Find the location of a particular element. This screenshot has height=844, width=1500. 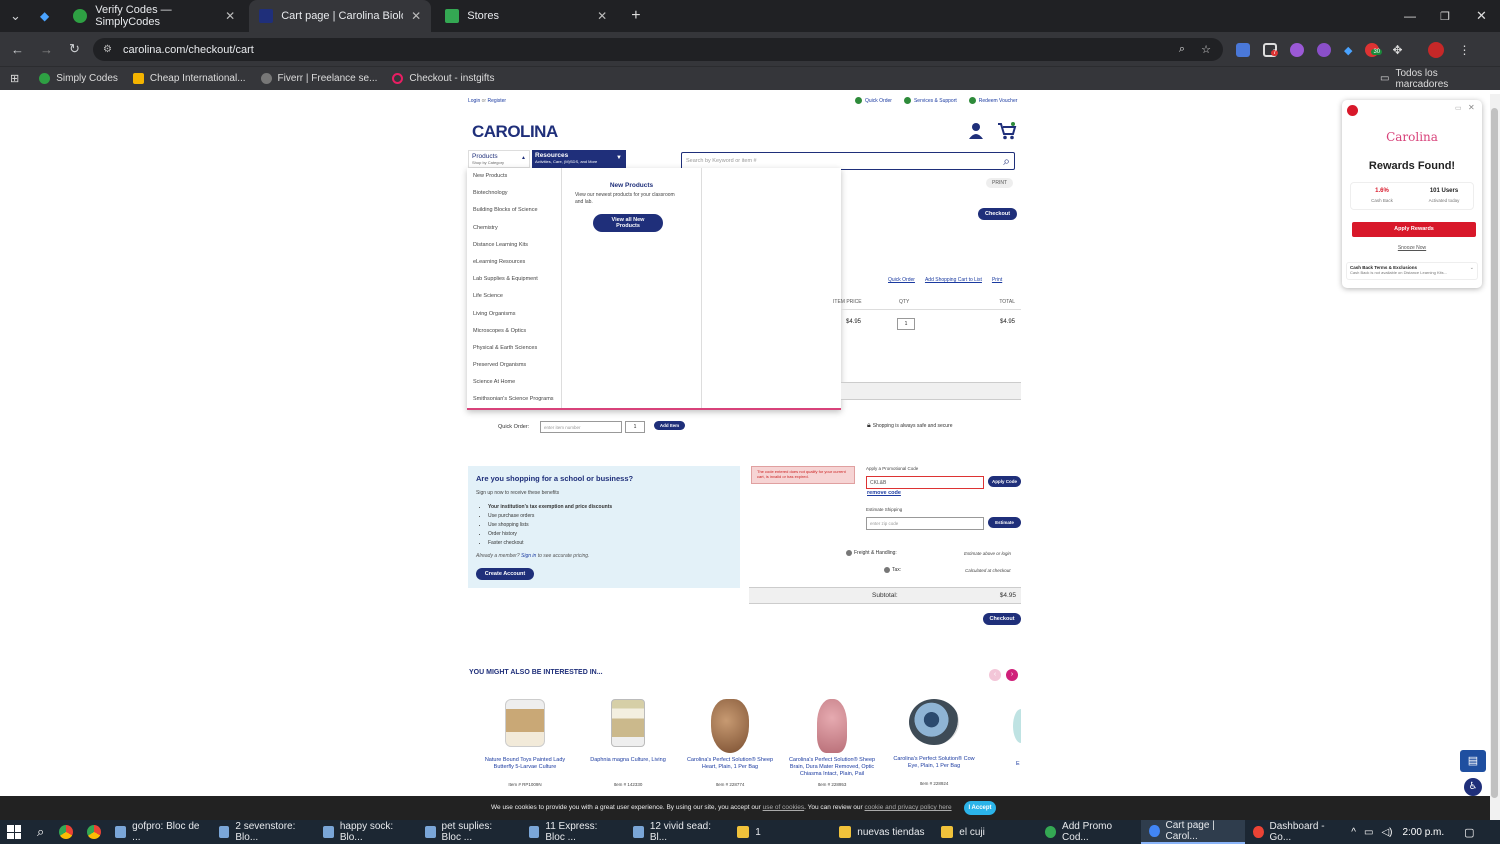

apply-code-button: Apply Code is located at coordinates (1004, 481).